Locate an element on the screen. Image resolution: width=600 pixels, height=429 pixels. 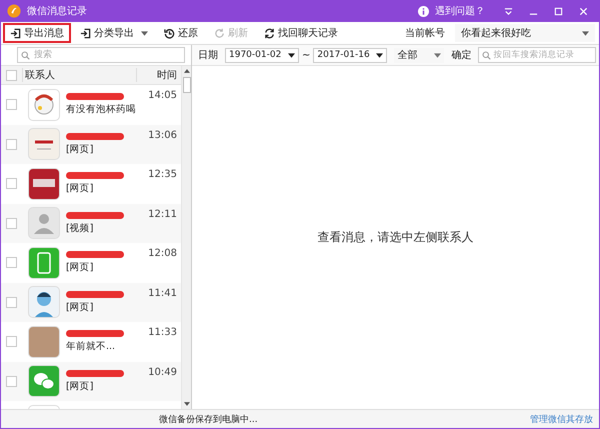
account-label: 当前帐号 is located at coordinates (425, 33).